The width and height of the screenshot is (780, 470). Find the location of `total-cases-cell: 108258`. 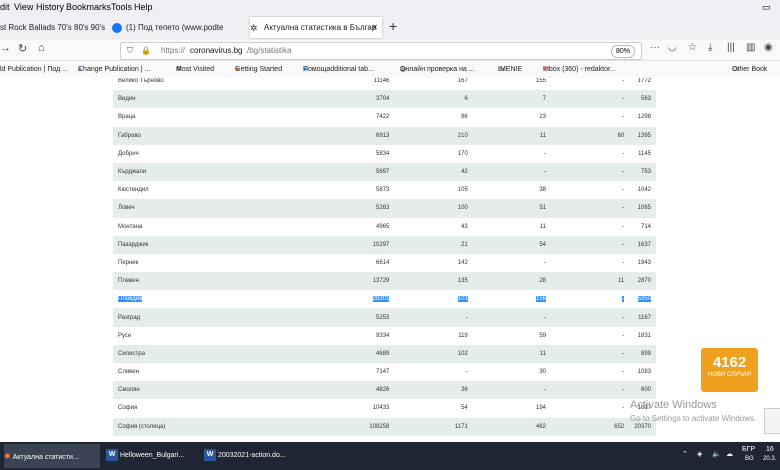

total-cases-cell: 108258 is located at coordinates (379, 426).